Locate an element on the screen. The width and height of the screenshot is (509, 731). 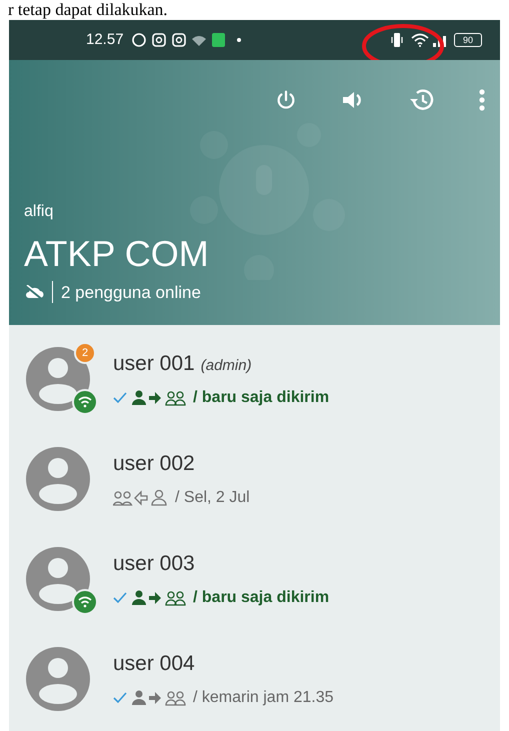
user-name: user 001 is located at coordinates (154, 364).